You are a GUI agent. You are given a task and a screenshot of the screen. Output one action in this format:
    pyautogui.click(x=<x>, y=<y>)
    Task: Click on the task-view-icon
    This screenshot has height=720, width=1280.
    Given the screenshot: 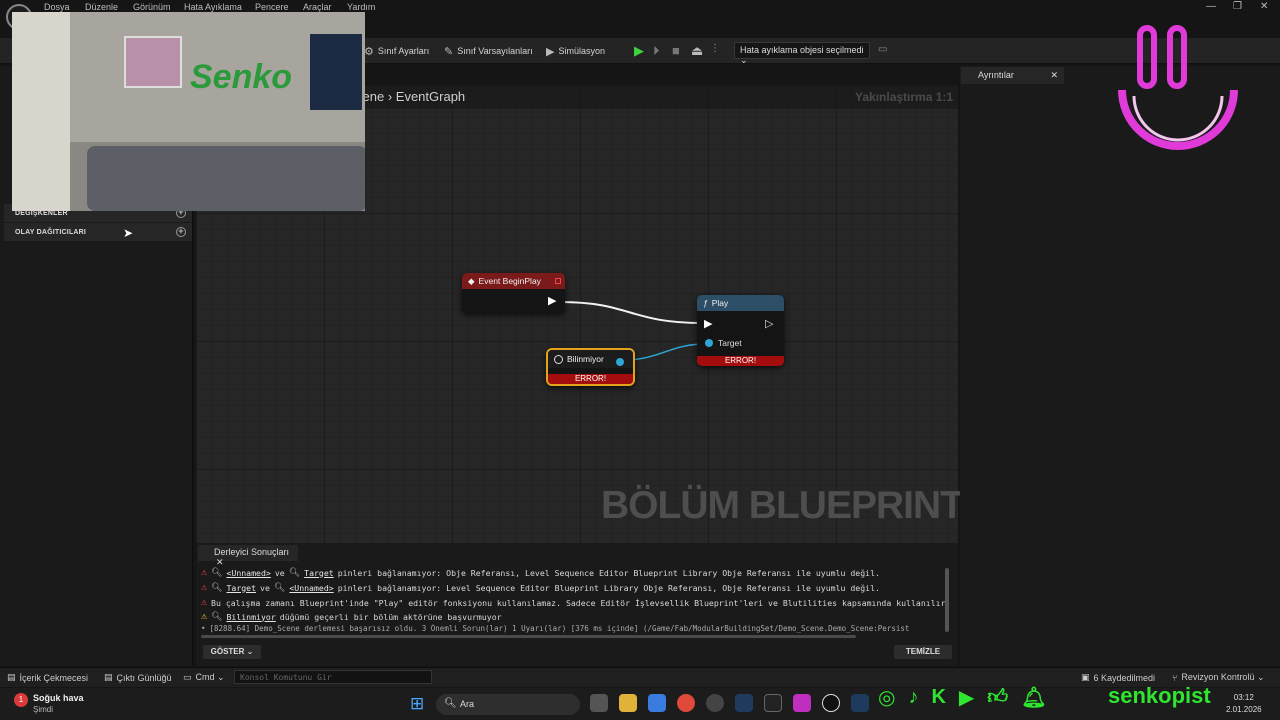 What is the action you would take?
    pyautogui.click(x=599, y=703)
    